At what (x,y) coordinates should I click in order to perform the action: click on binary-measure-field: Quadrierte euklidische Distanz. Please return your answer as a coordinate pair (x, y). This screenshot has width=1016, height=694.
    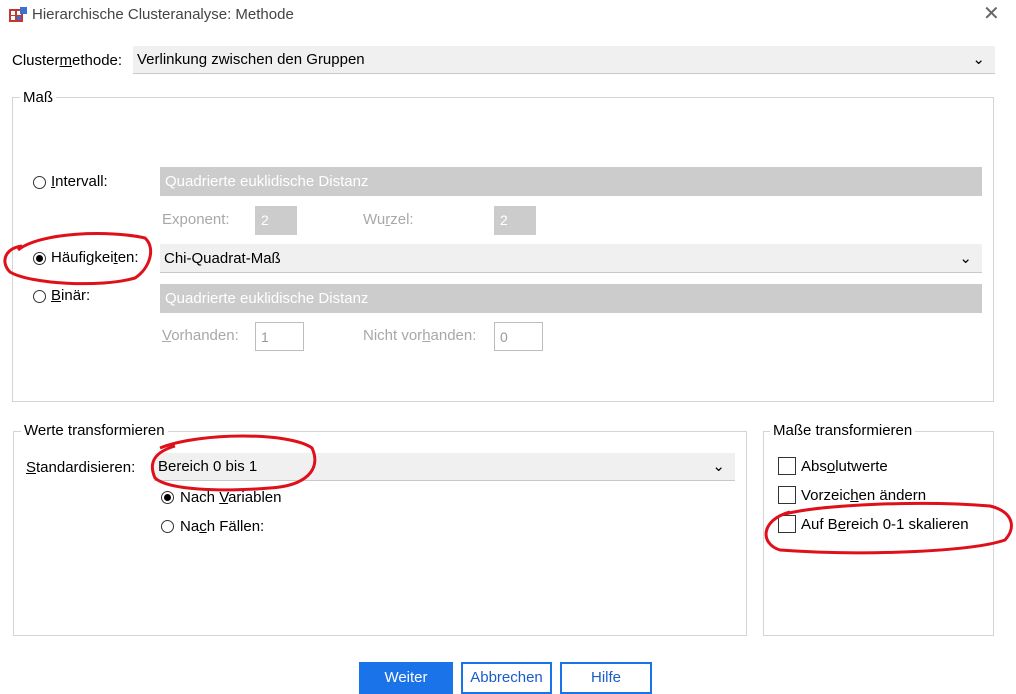
    Looking at the image, I should click on (571, 298).